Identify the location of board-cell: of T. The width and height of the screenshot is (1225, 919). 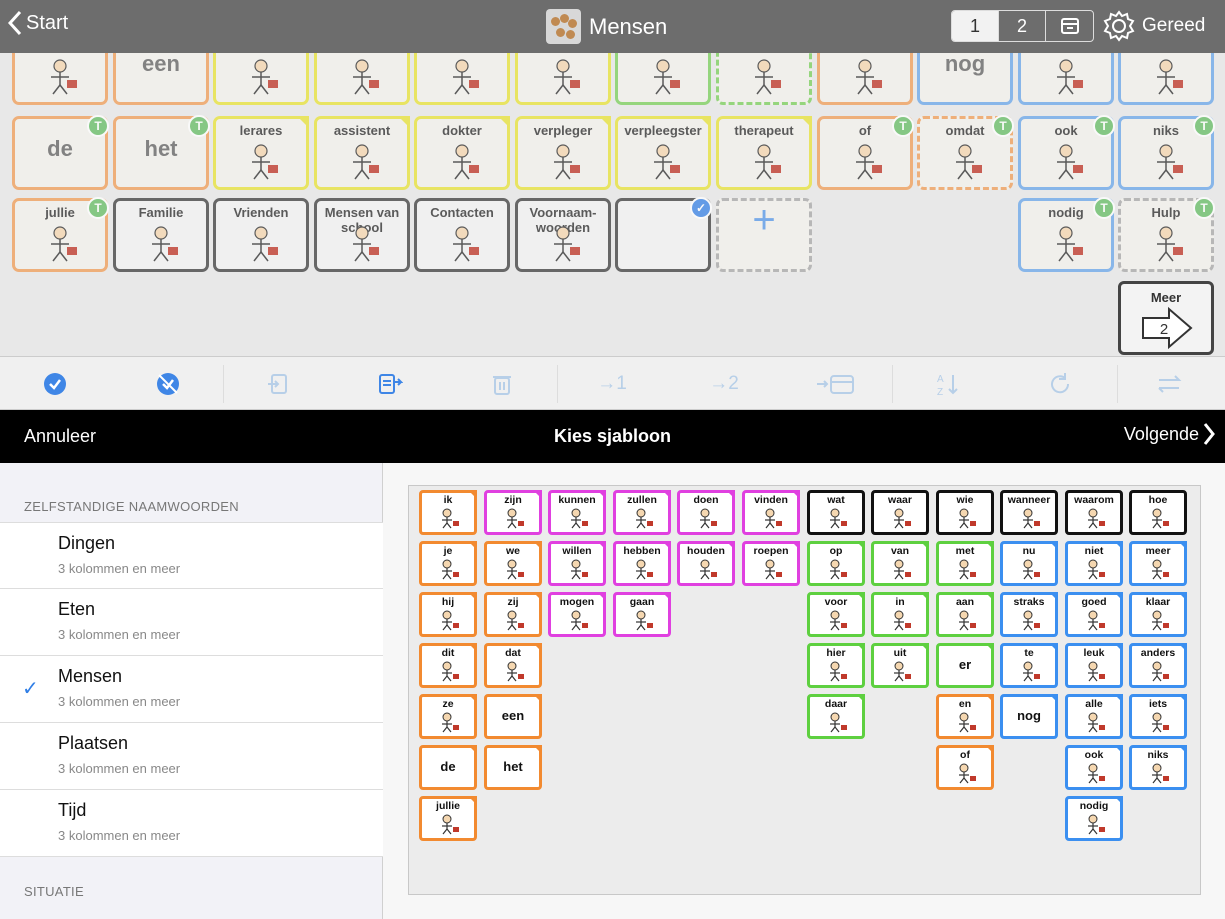
(865, 152).